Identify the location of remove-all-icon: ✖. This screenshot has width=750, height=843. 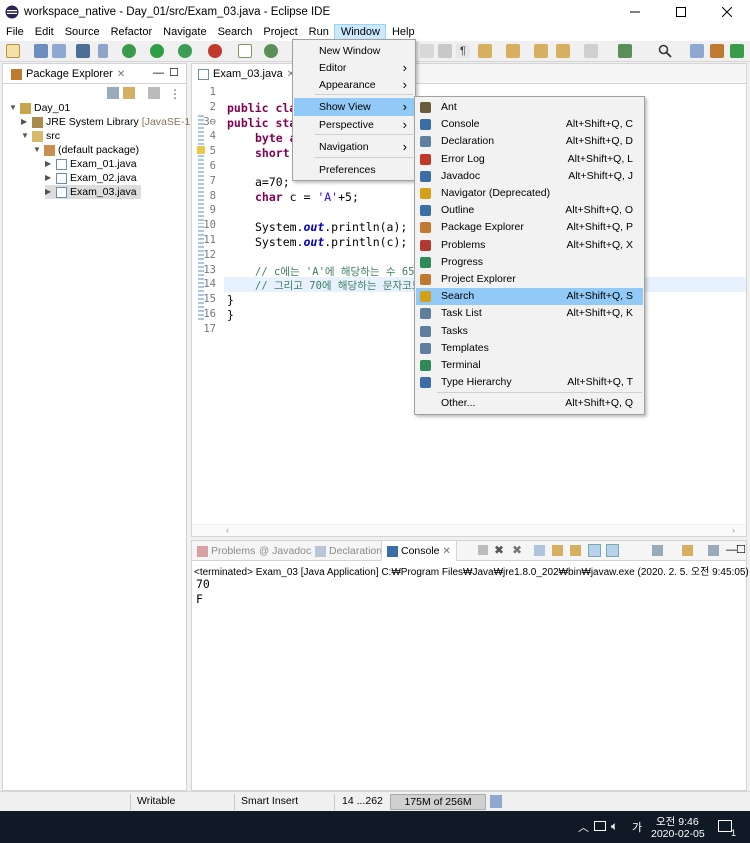
(517, 550).